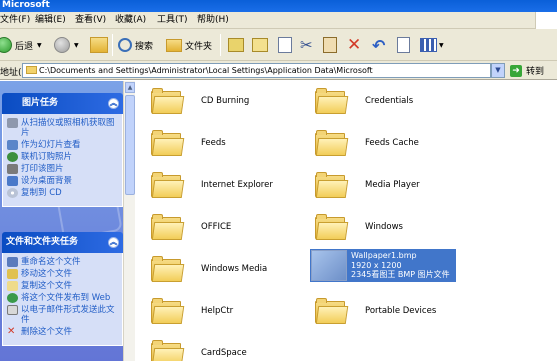  What do you see at coordinates (172, 20) in the screenshot?
I see `menu-tools: 工具(T)` at bounding box center [172, 20].